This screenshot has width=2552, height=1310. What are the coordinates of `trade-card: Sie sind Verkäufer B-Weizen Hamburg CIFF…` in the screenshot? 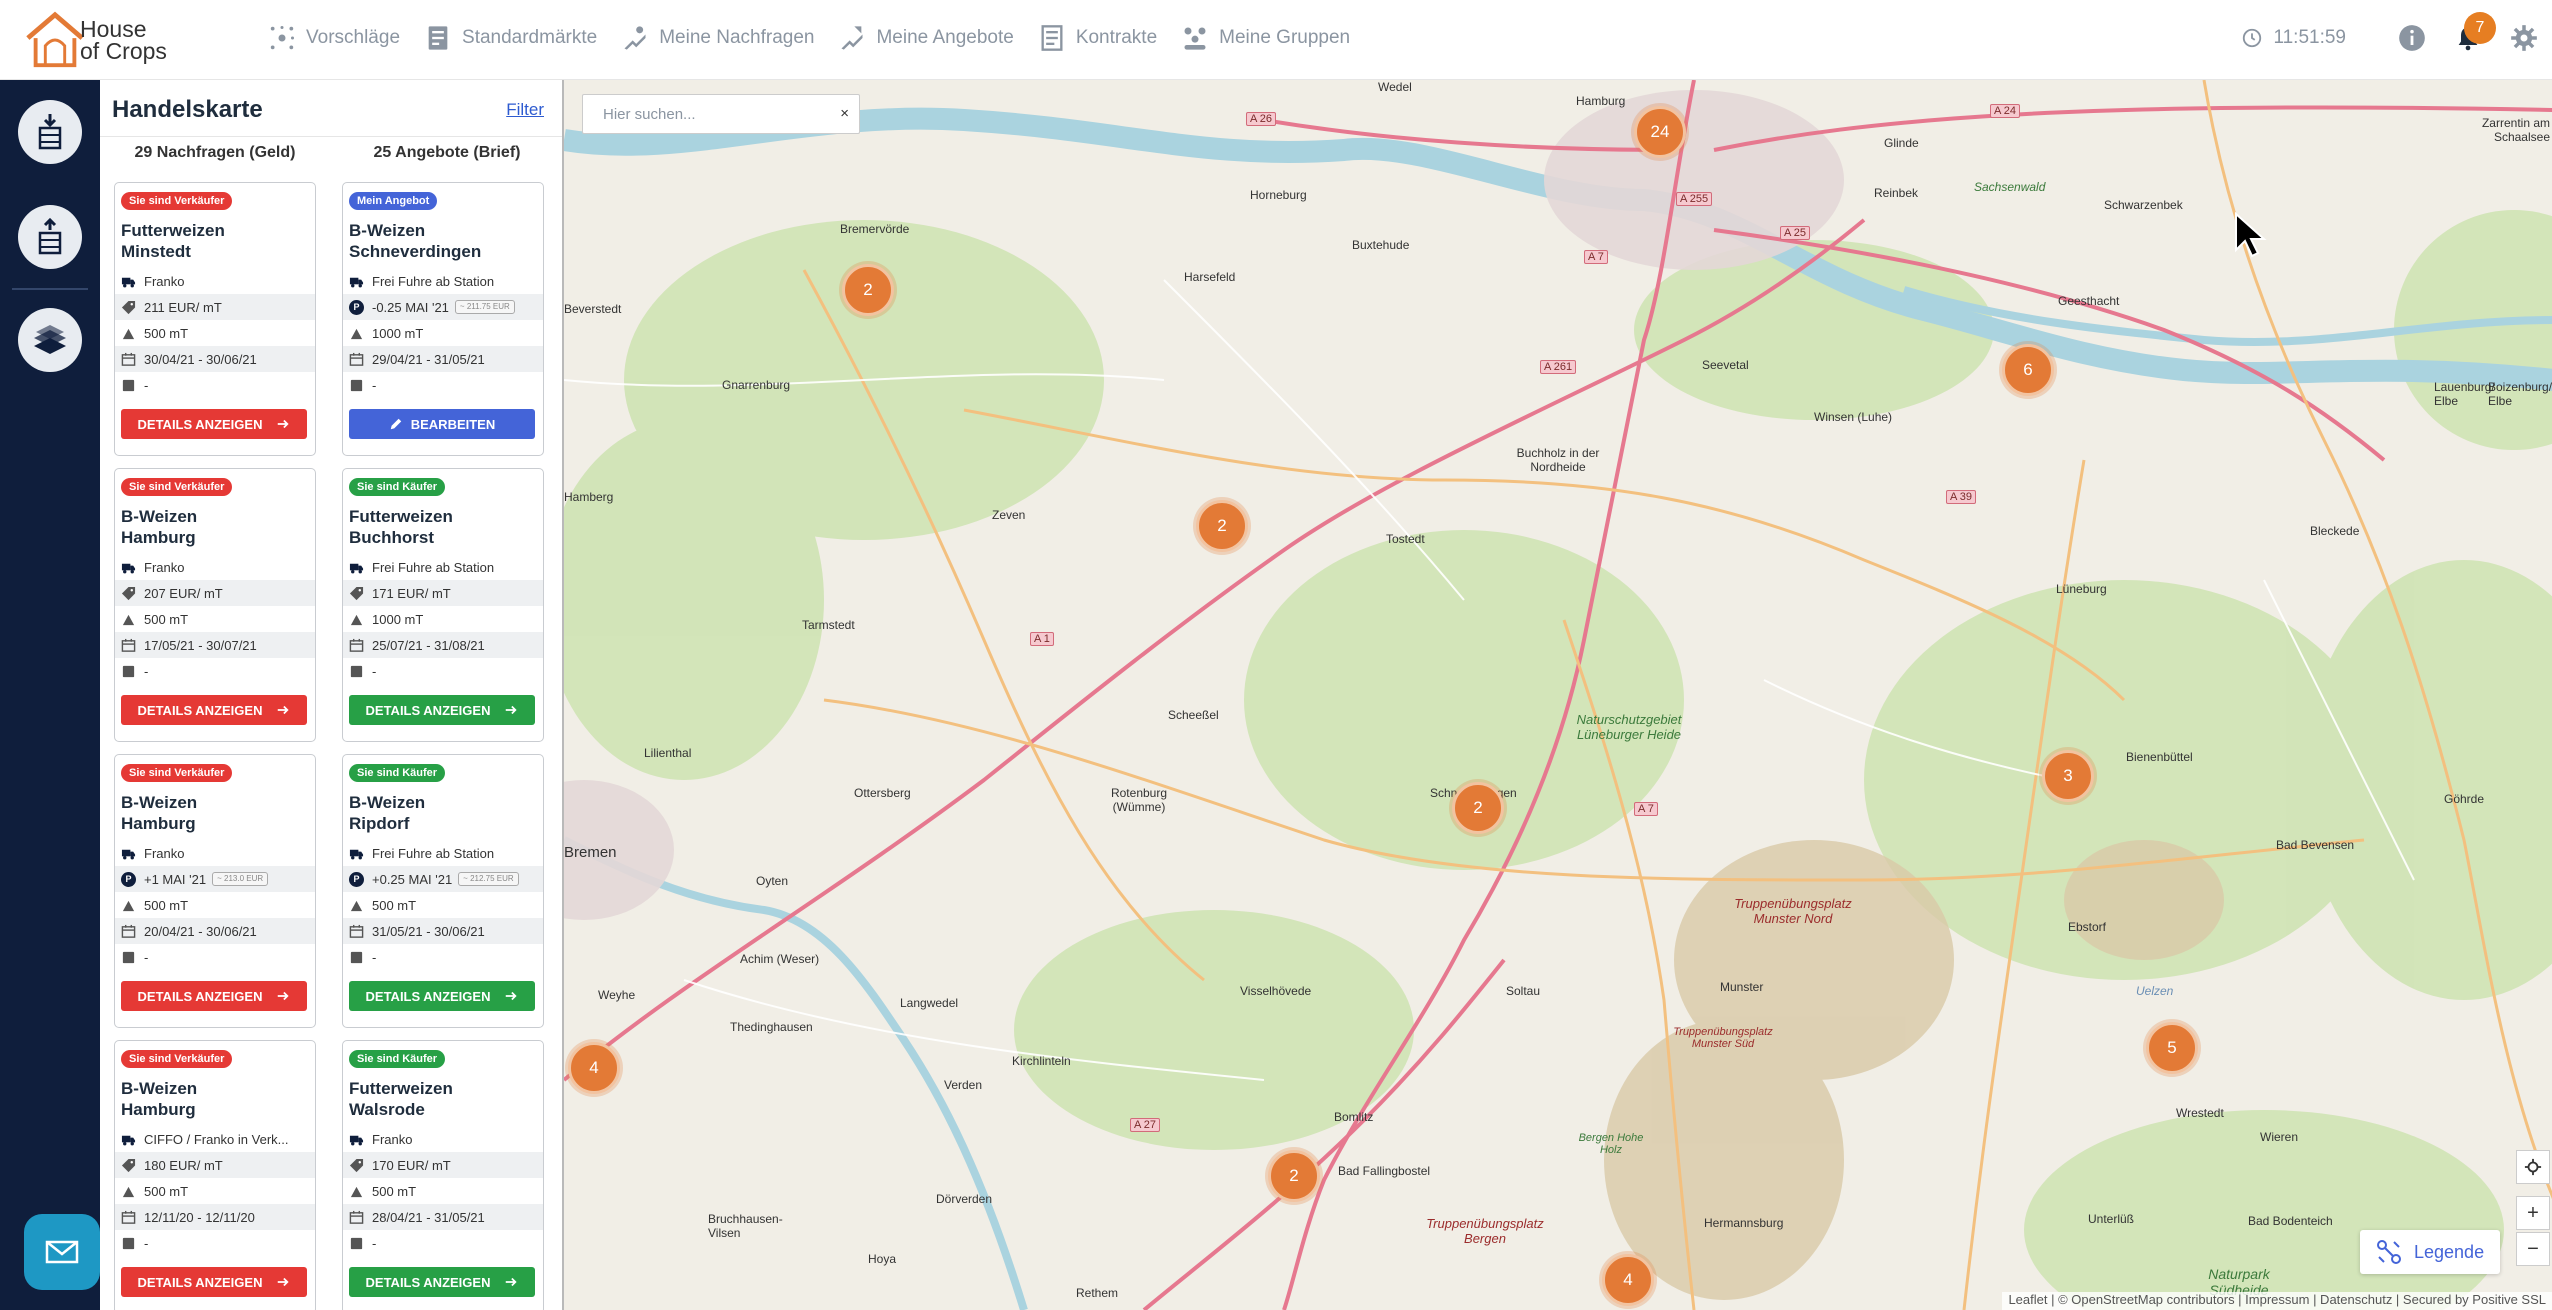 It's located at (215, 1175).